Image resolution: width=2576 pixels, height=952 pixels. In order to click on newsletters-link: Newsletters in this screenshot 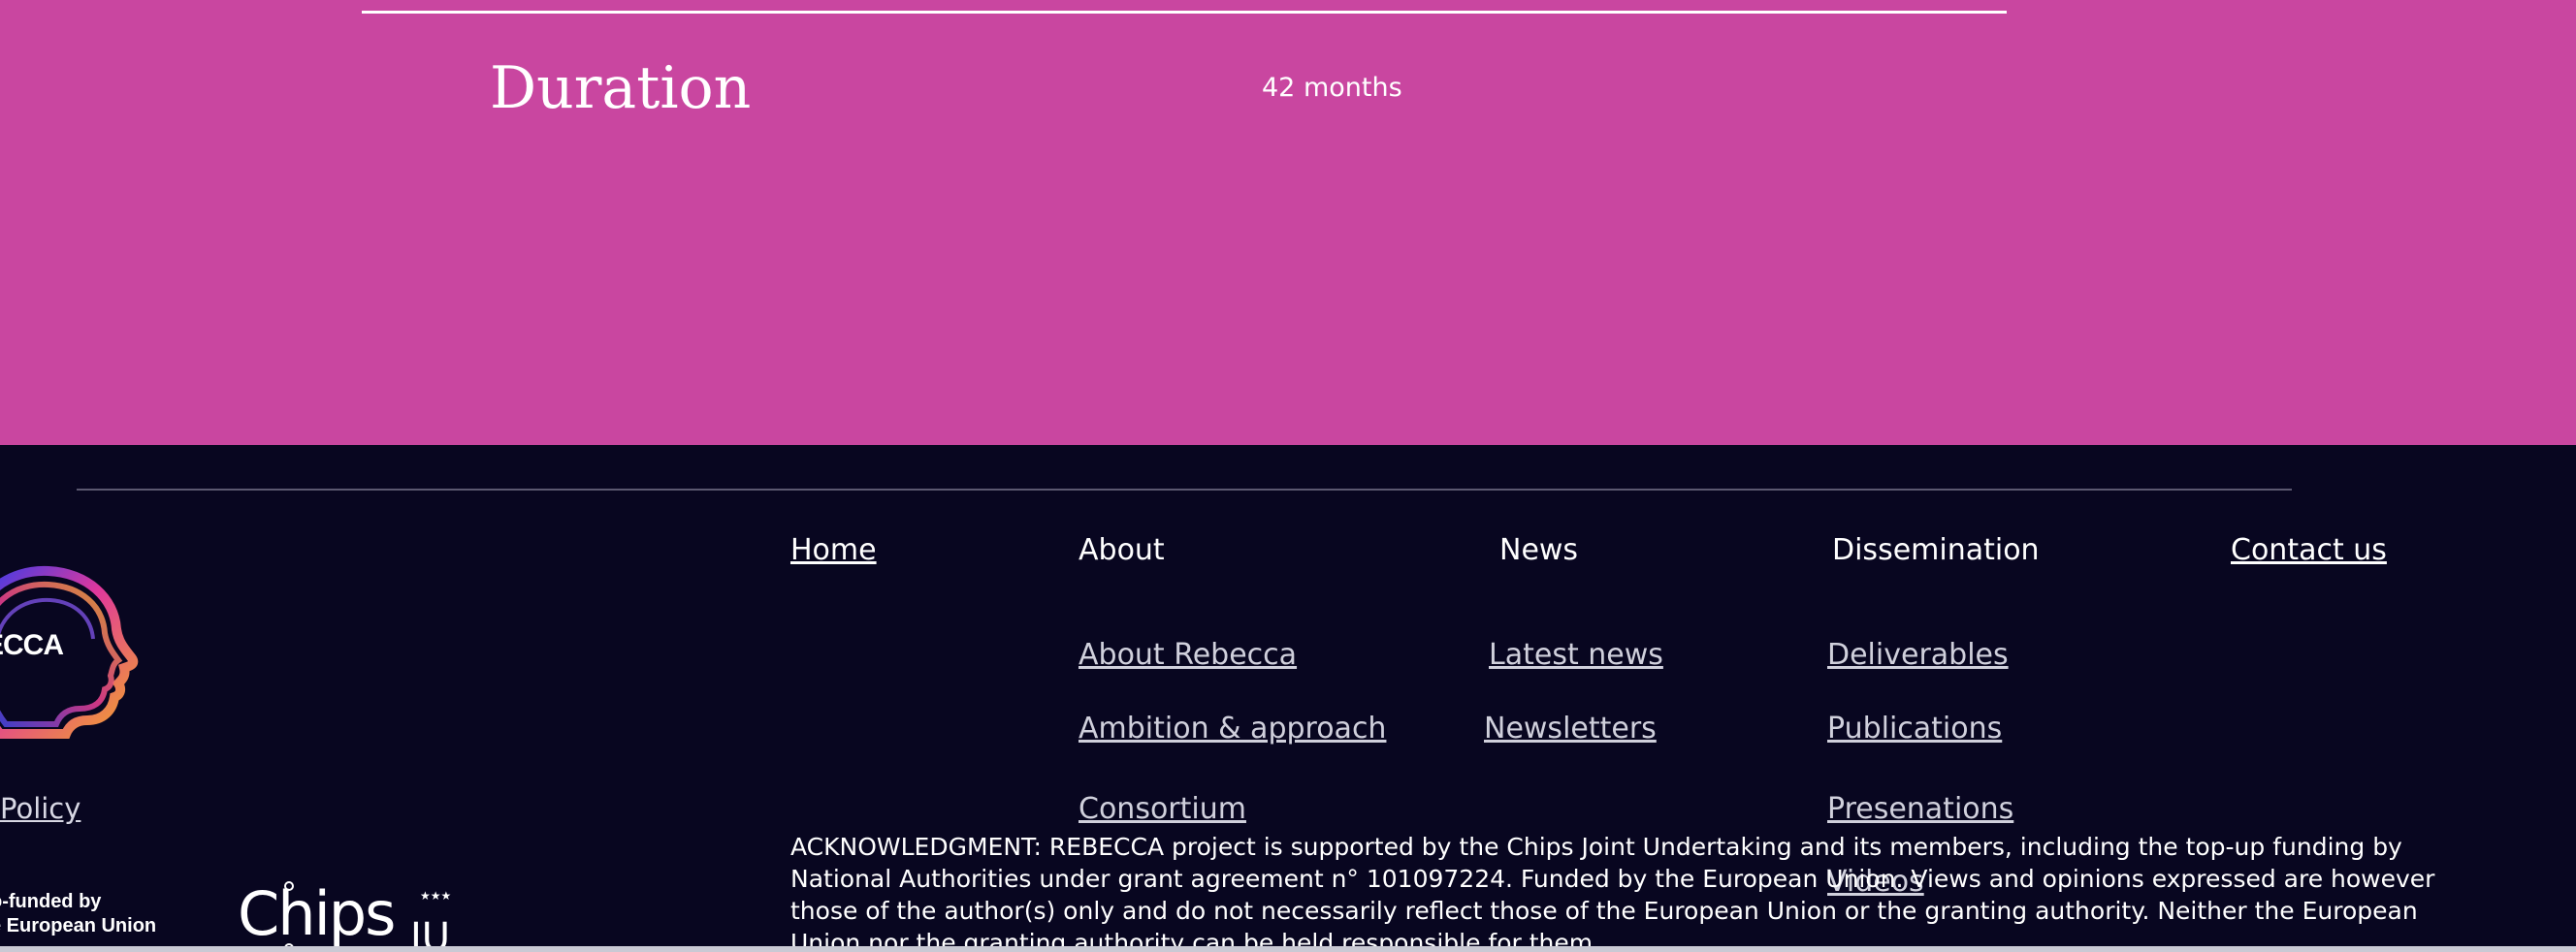, I will do `click(1570, 729)`.